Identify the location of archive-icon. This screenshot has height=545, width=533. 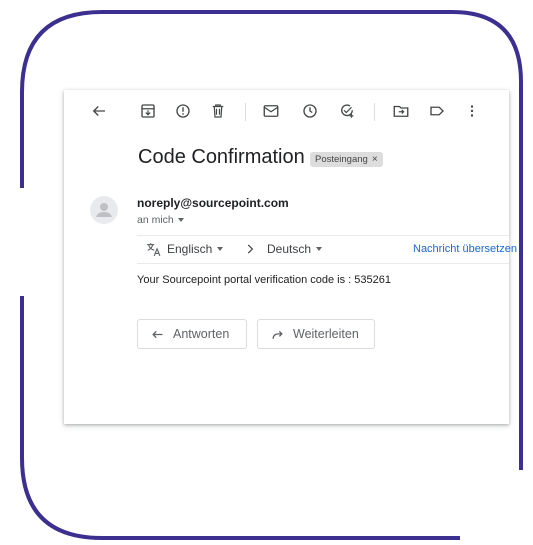
(148, 111).